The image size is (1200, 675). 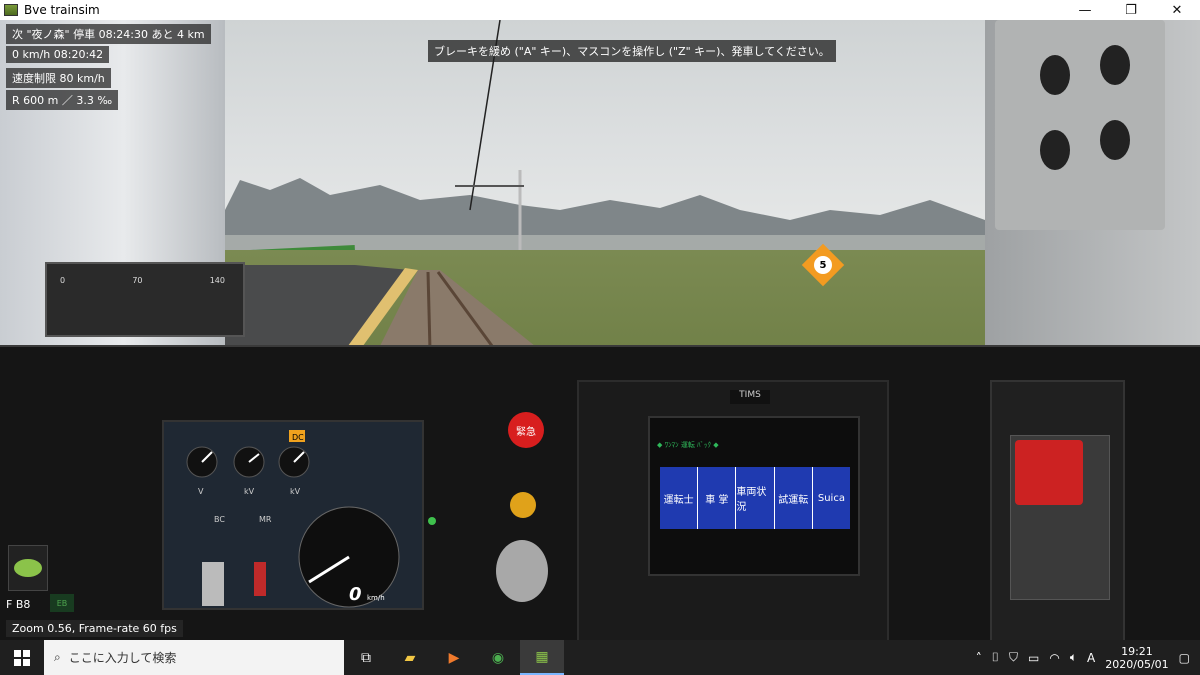 I want to click on minimize-button: —, so click(x=1085, y=10).